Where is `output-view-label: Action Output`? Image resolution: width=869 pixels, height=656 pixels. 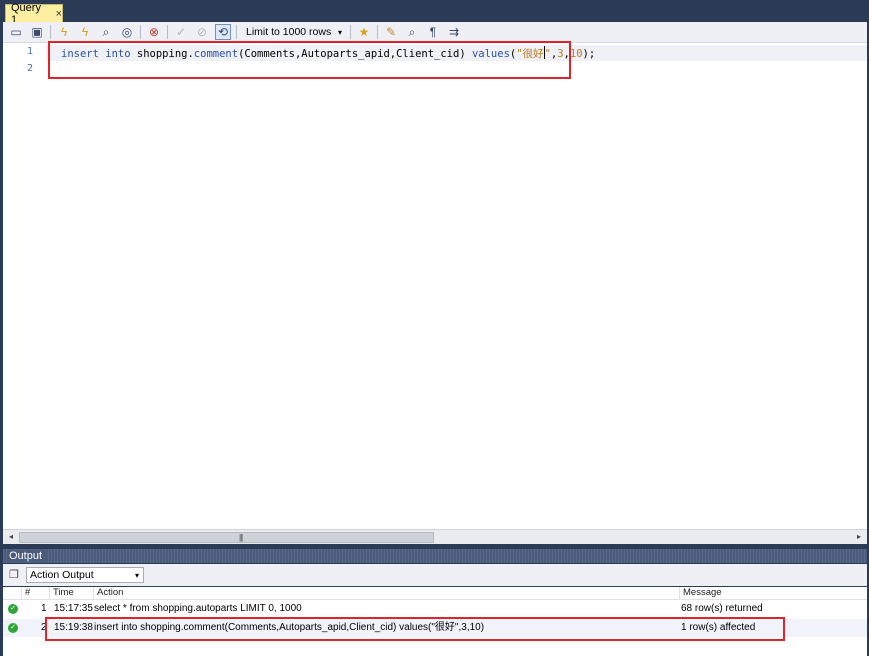
output-view-label: Action Output is located at coordinates (62, 575).